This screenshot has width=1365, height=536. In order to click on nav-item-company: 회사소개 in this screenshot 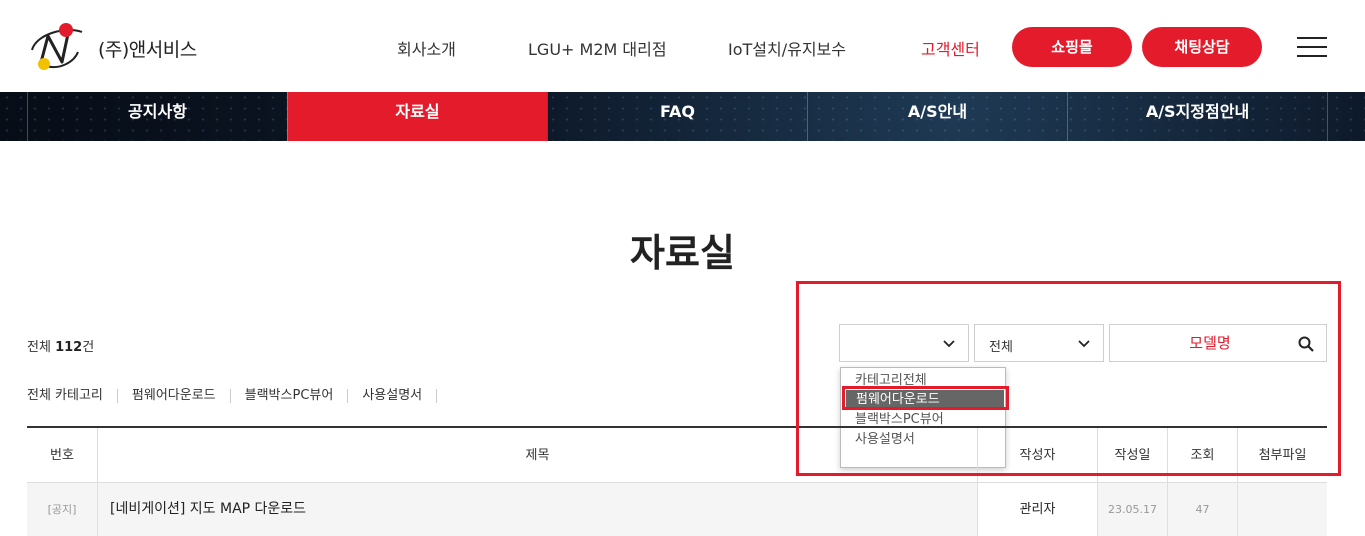, I will do `click(426, 48)`.